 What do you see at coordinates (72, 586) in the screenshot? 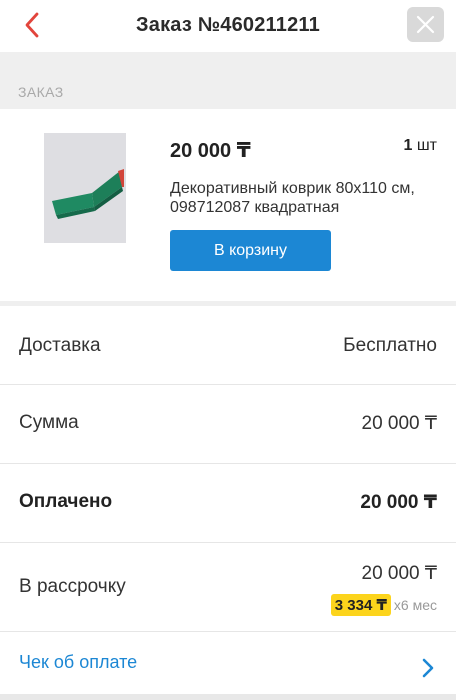
I see `installment-label: В рассрочку` at bounding box center [72, 586].